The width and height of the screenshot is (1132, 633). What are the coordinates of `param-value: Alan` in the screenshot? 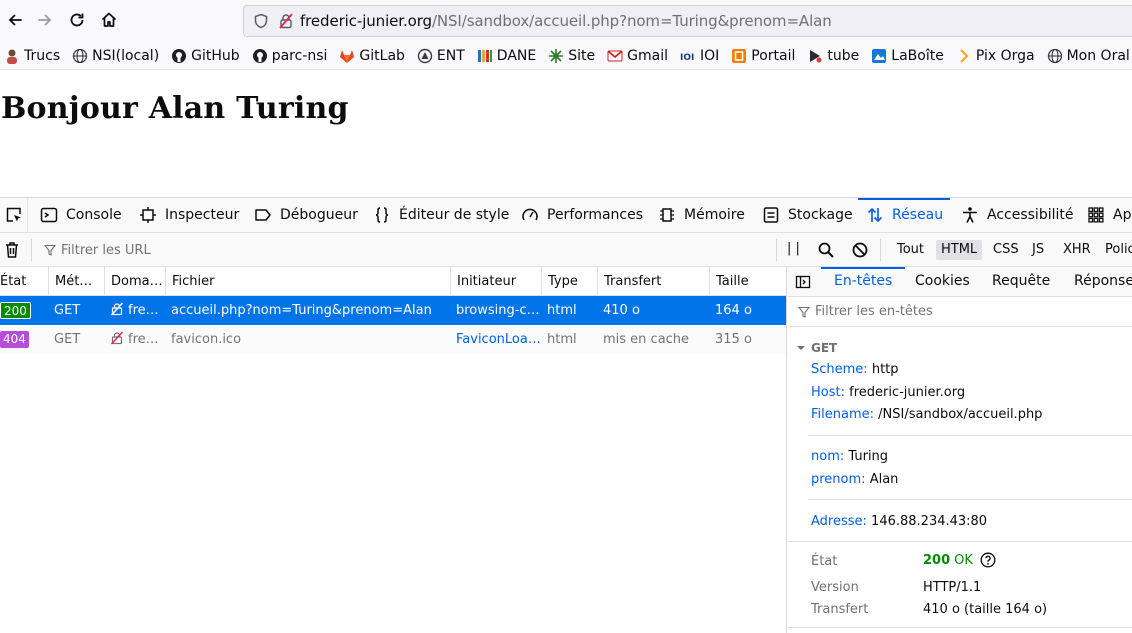 It's located at (884, 479).